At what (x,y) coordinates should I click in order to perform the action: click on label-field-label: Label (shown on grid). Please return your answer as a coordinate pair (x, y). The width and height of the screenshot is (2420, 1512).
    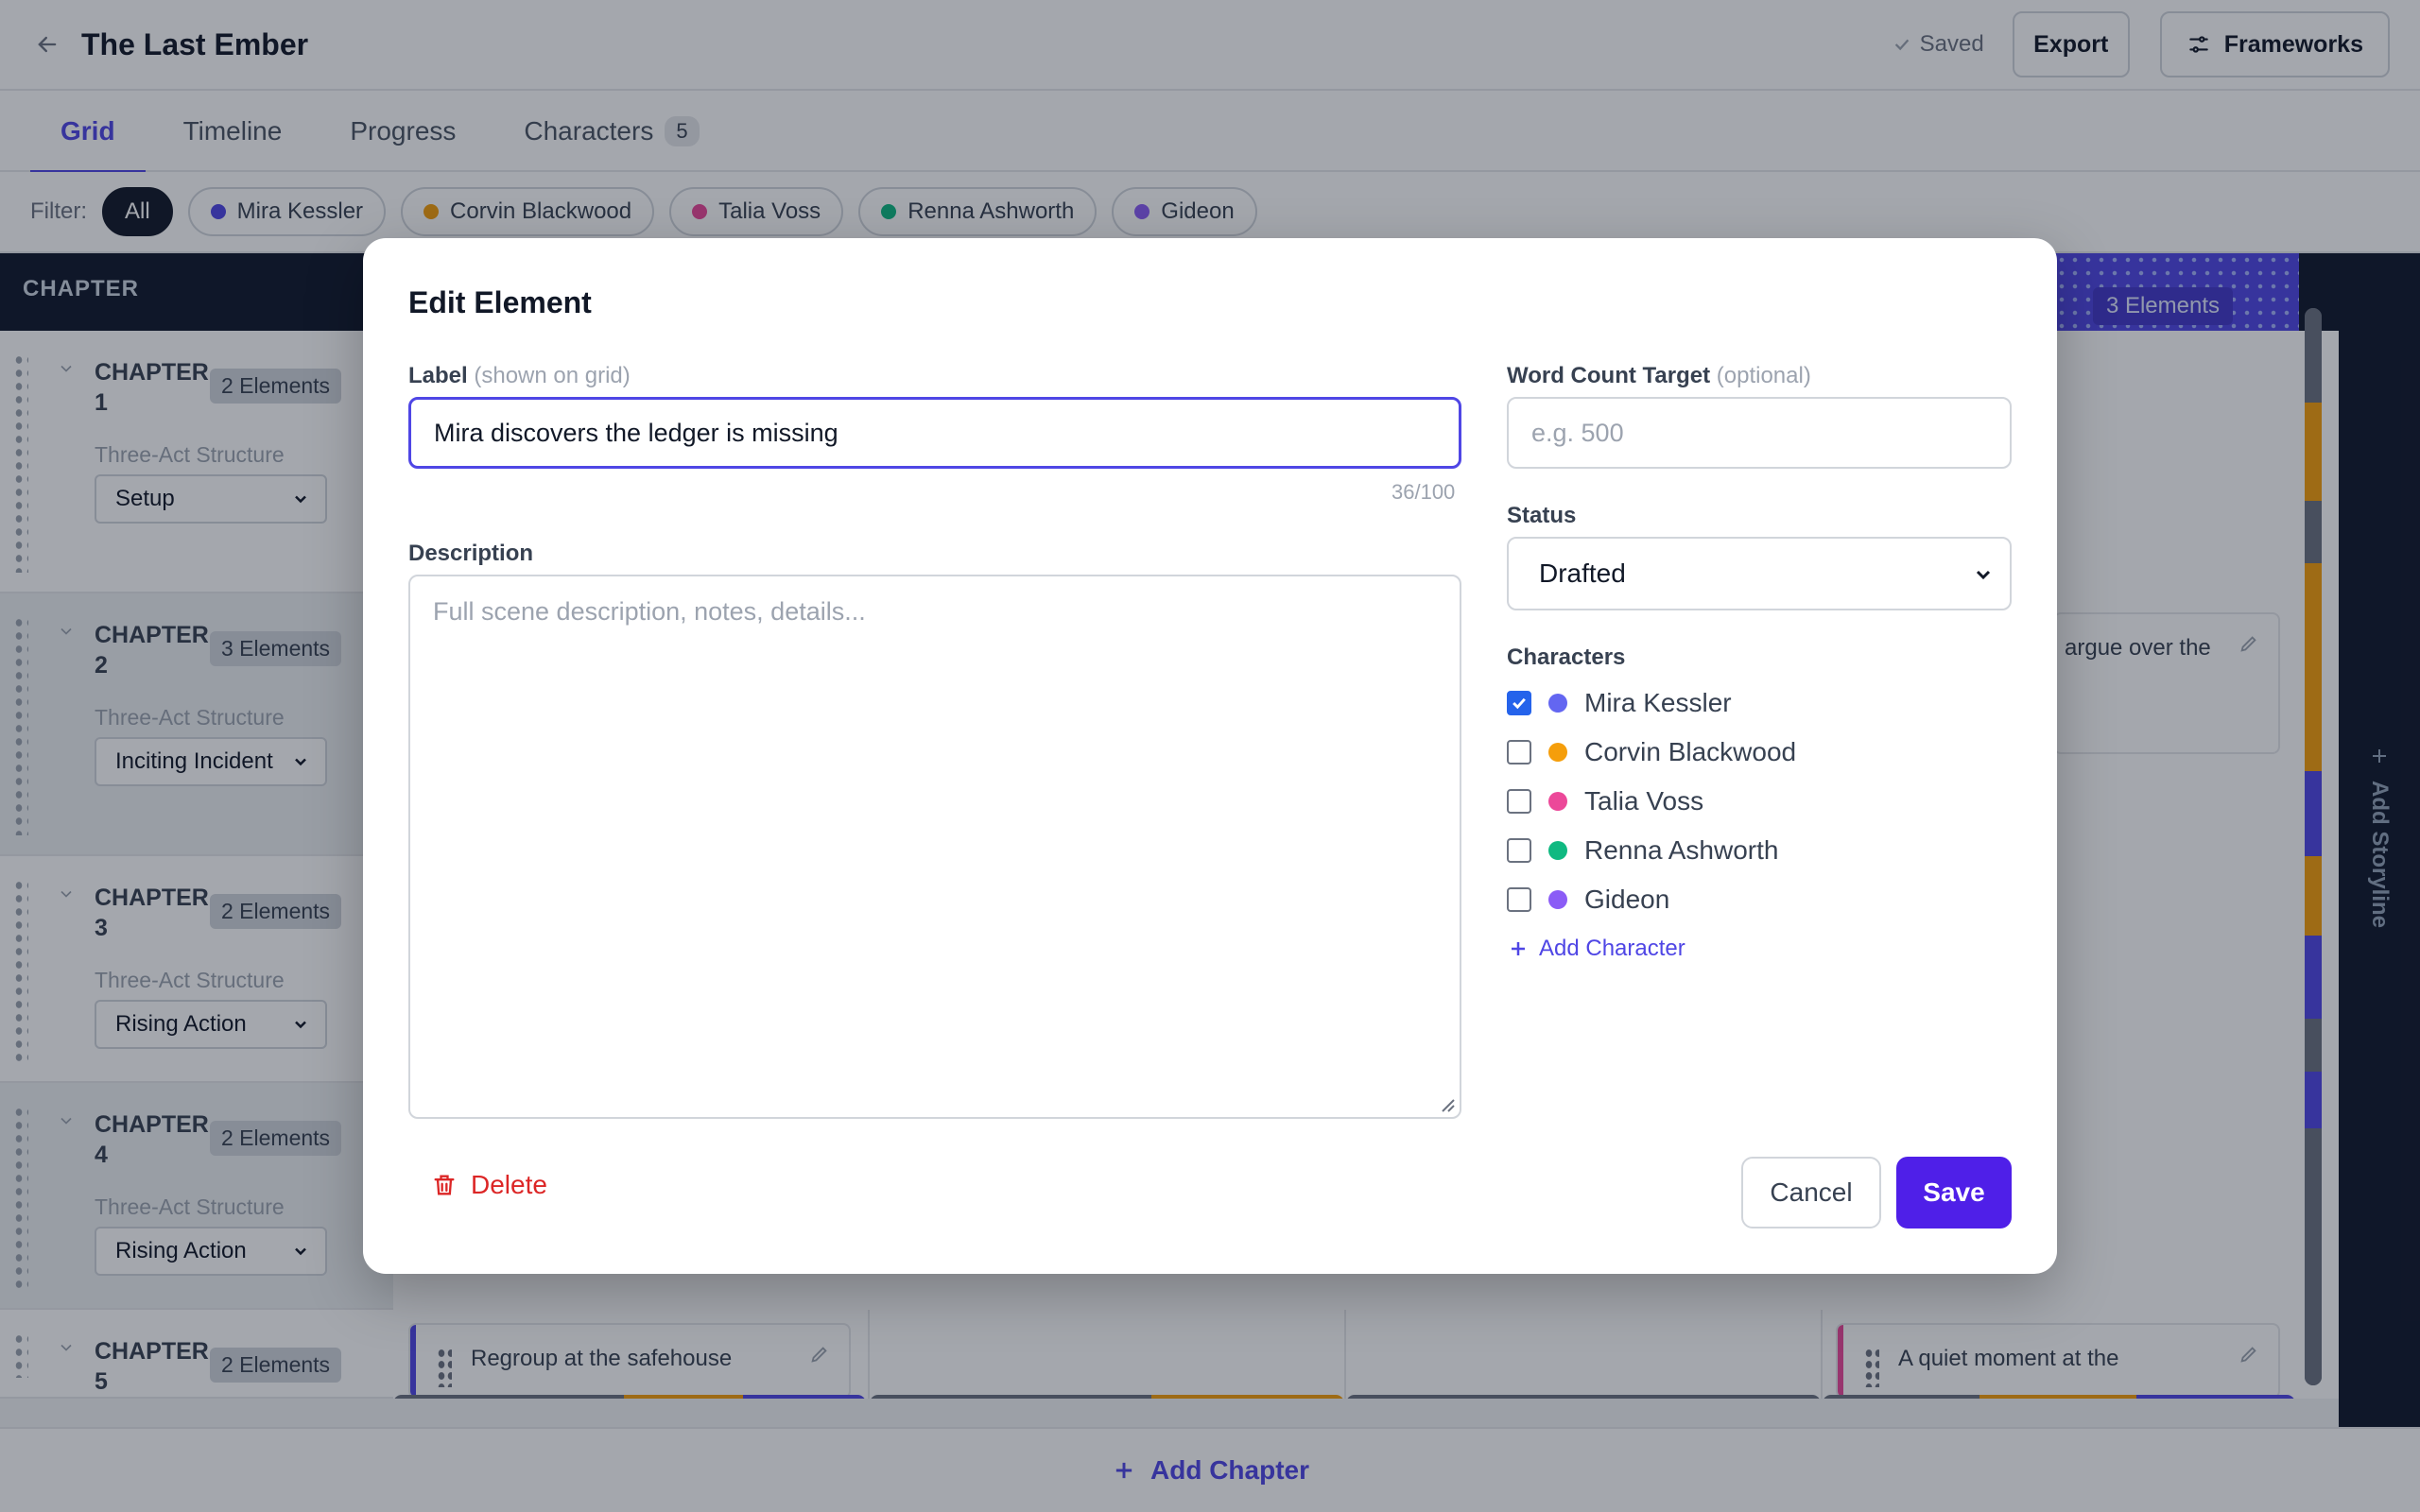
    Looking at the image, I should click on (519, 376).